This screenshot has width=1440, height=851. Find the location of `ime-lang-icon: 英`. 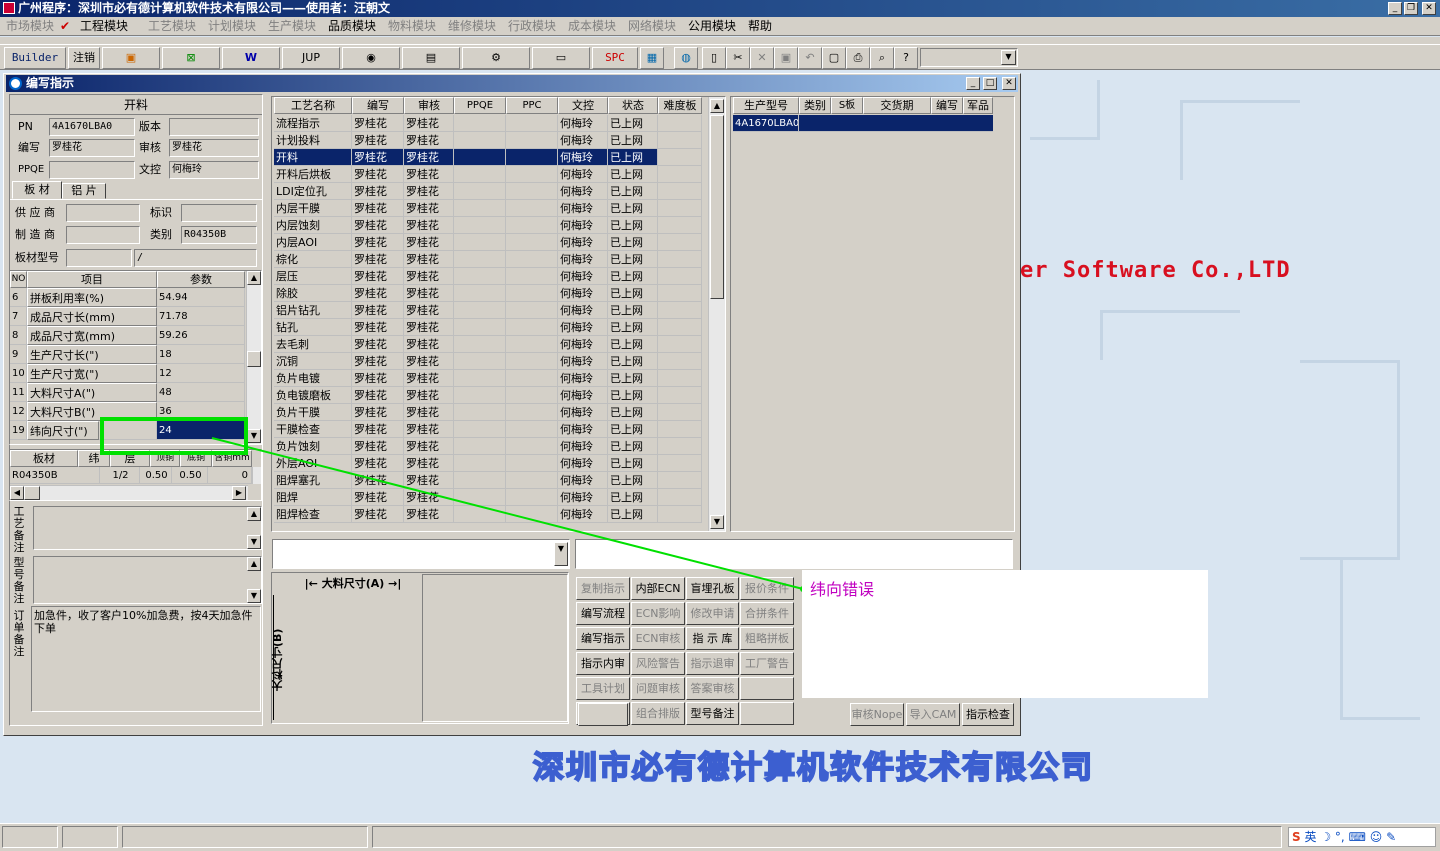

ime-lang-icon: 英 is located at coordinates (1310, 837).